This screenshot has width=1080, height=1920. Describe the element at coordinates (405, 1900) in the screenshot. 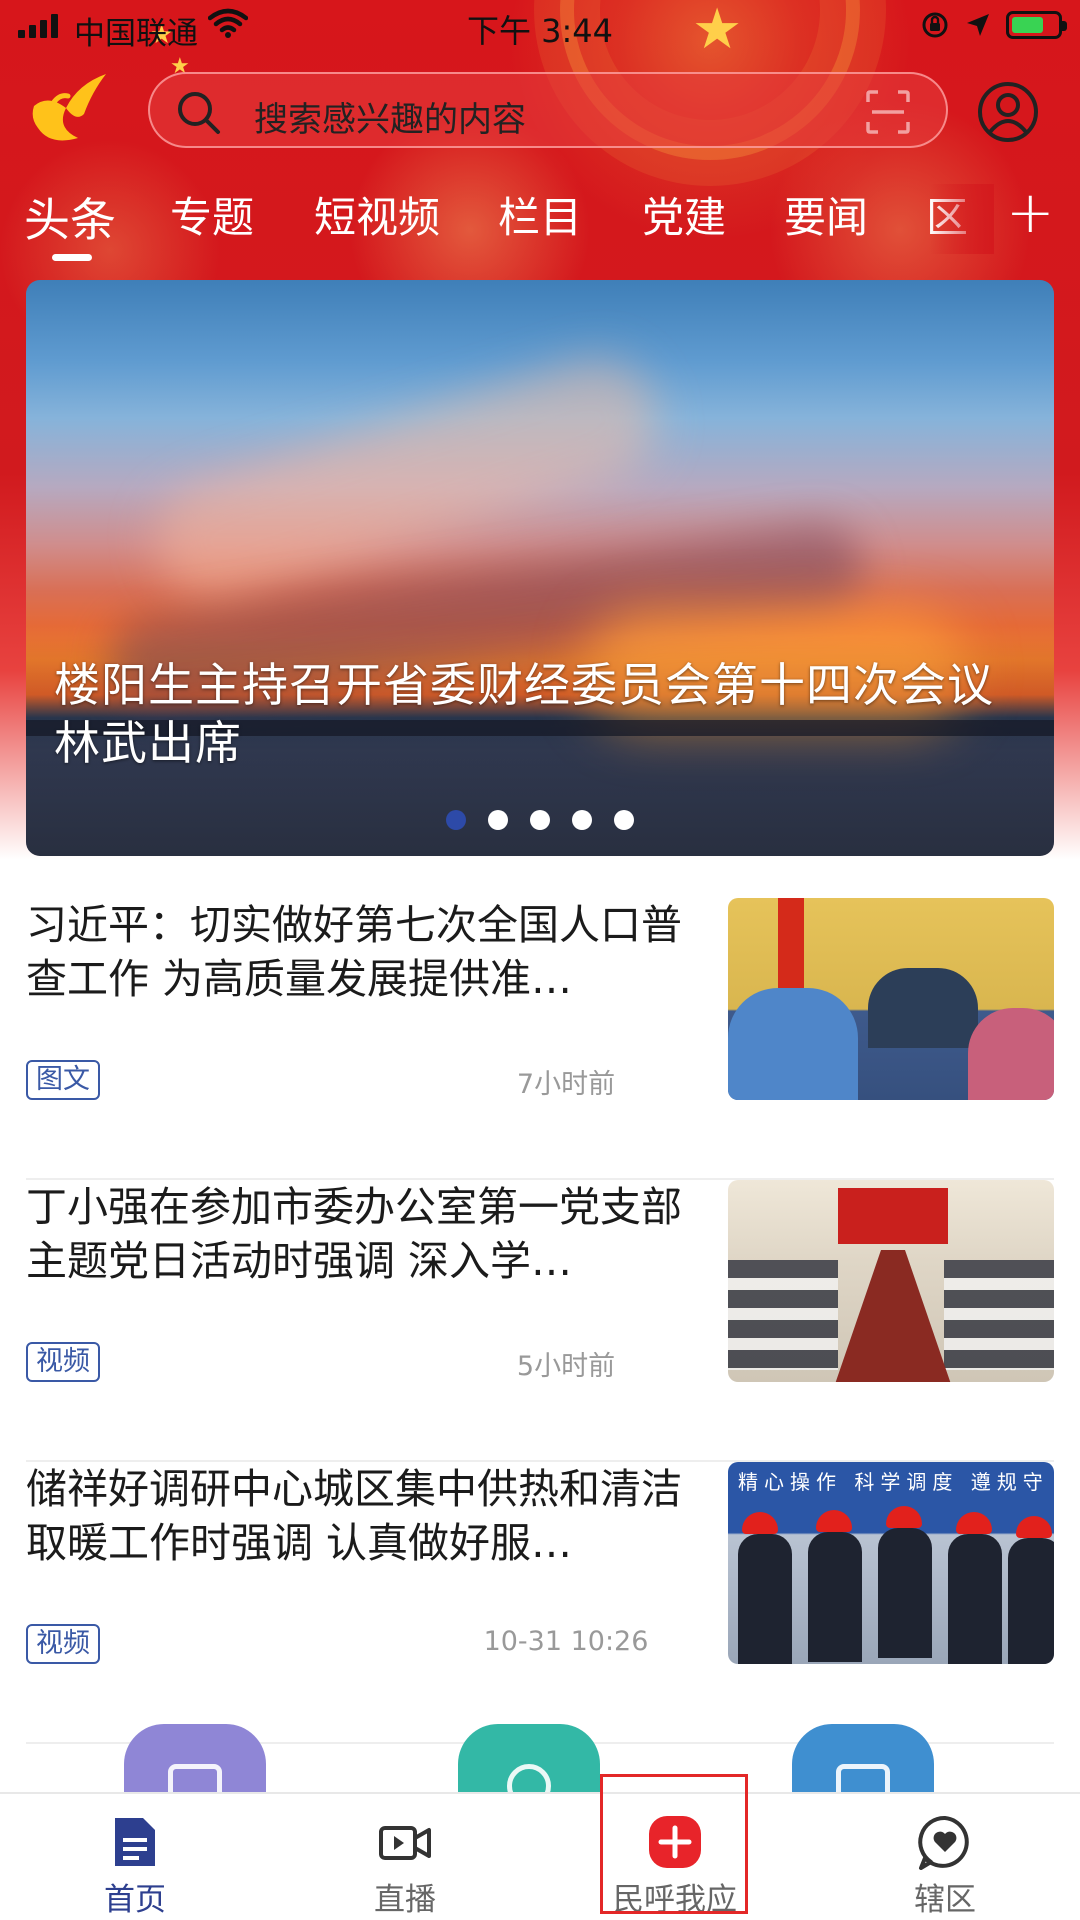

I see `nav-label: 直播` at that location.